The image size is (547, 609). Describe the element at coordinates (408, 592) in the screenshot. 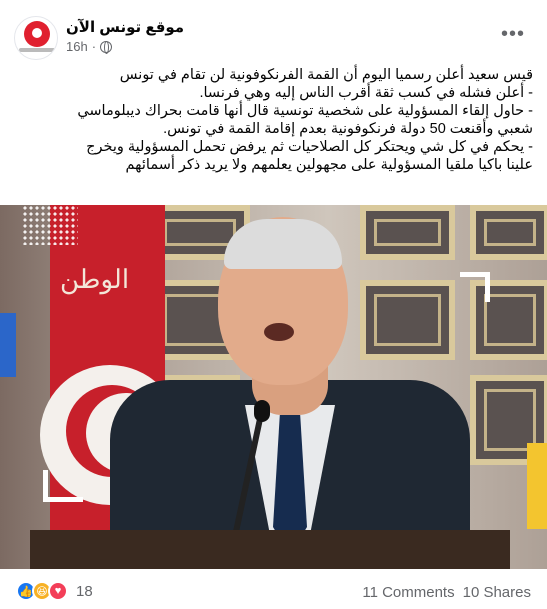

I see `comments-link: 11 Comments` at that location.